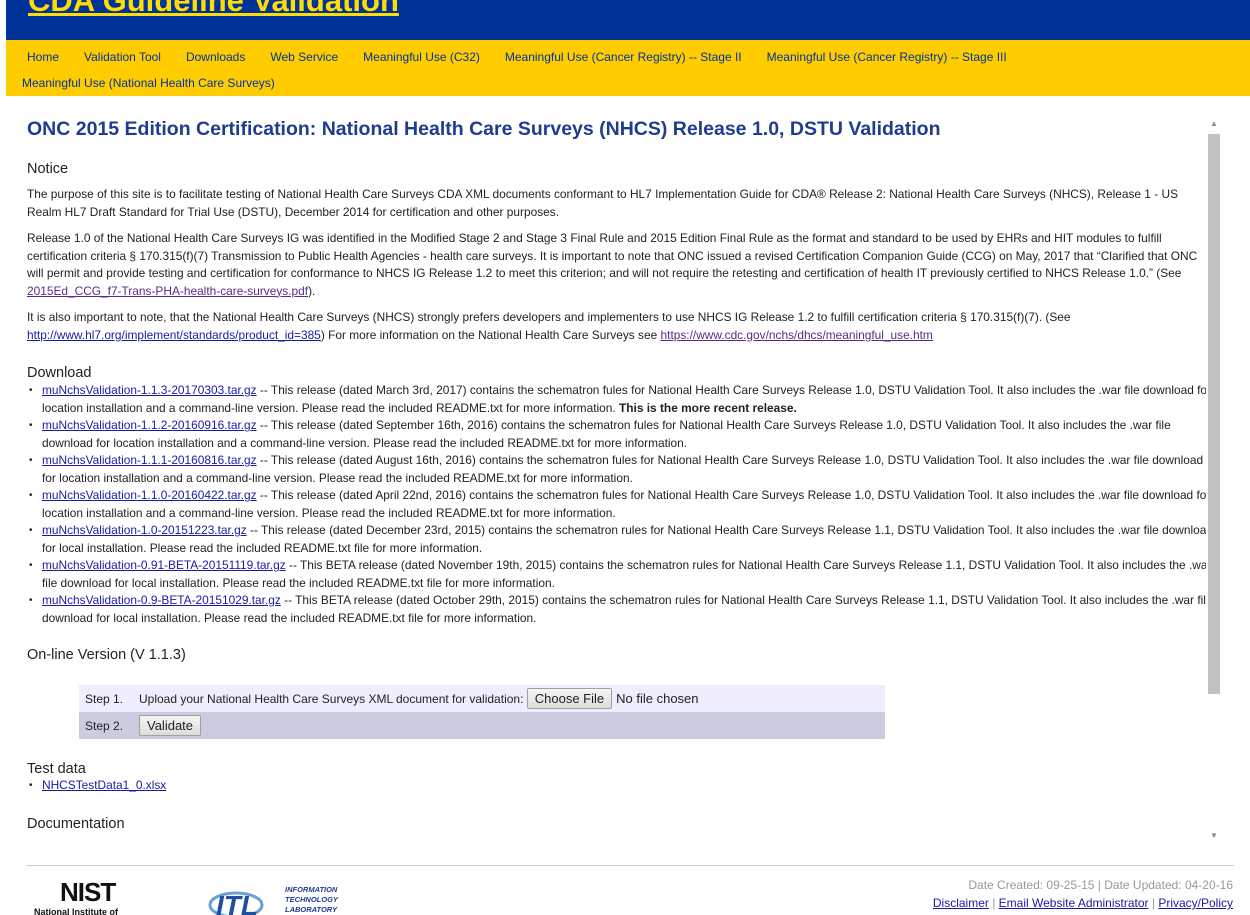 The height and width of the screenshot is (915, 1250). I want to click on step-2-label: Step 2., so click(106, 725).